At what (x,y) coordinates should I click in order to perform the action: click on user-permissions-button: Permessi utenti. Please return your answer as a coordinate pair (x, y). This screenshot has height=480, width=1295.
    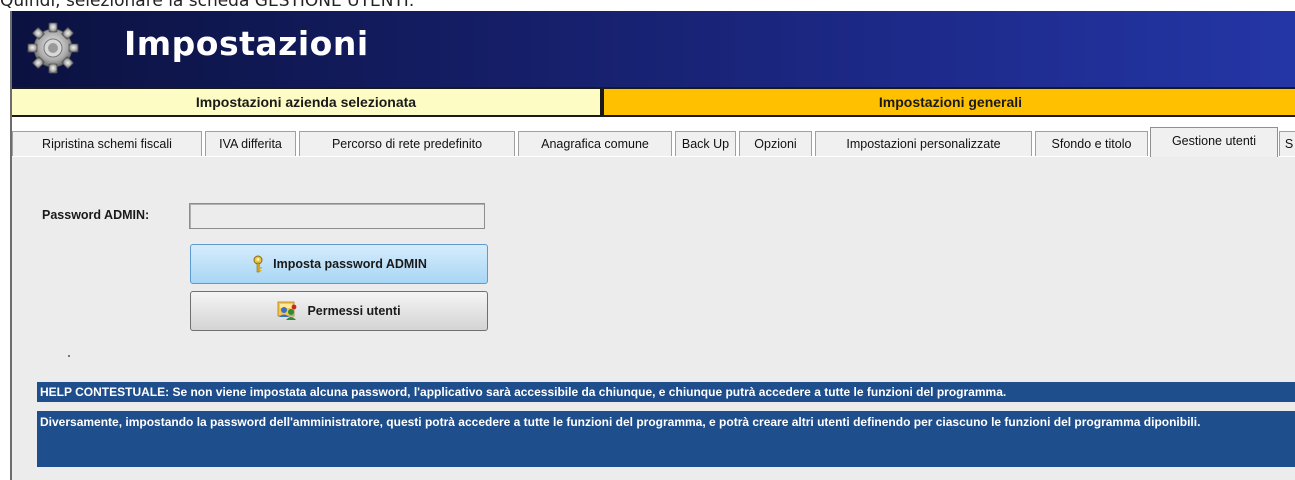
    Looking at the image, I should click on (339, 311).